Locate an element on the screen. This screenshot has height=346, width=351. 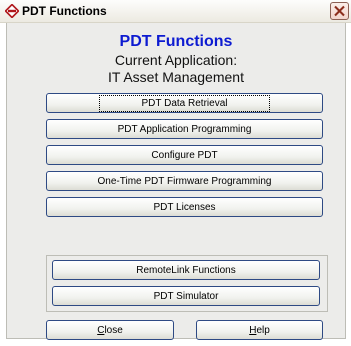
pdt-data-retrieval-label: PDT Data Retrieval is located at coordinates (184, 103).